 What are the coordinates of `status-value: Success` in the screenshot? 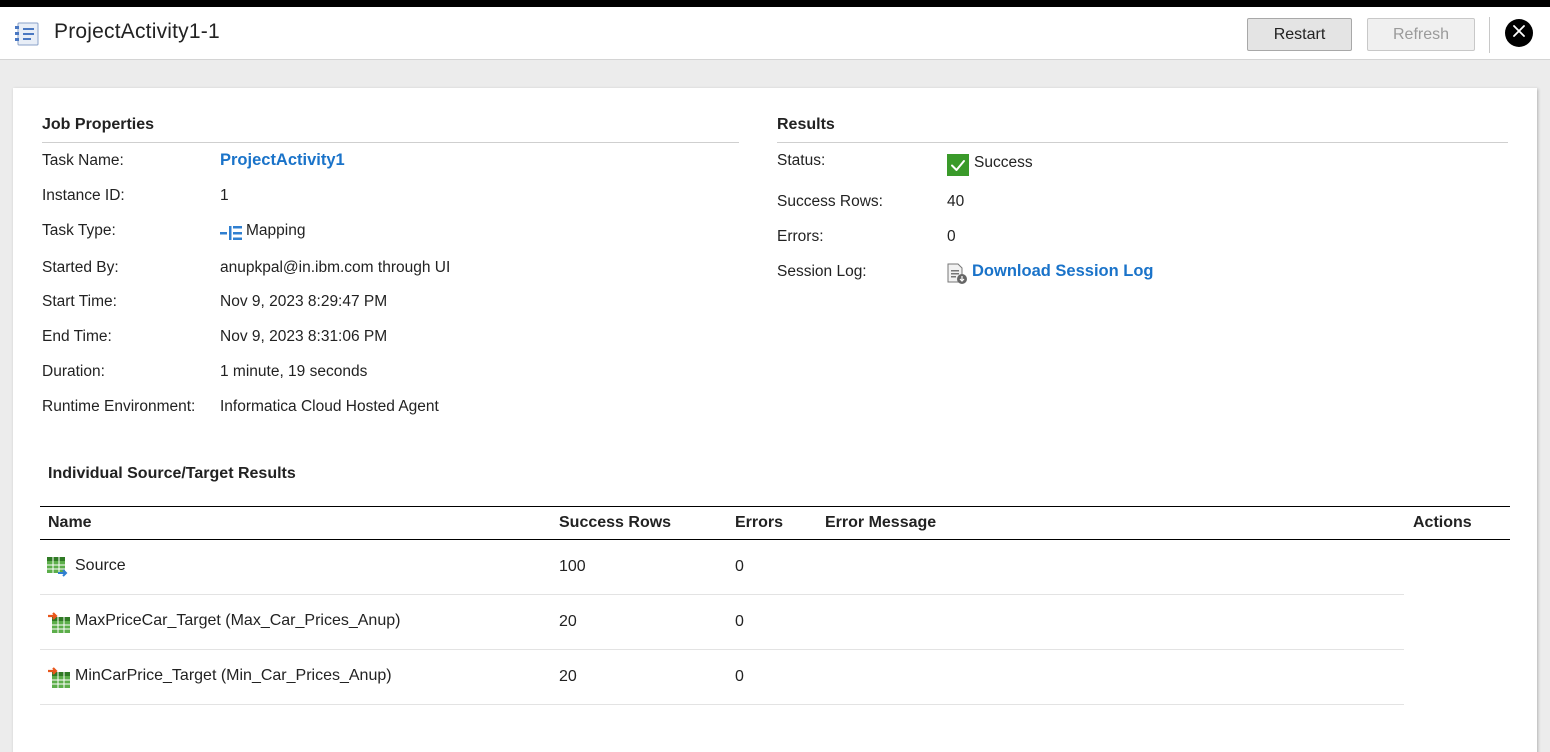 It's located at (1003, 162).